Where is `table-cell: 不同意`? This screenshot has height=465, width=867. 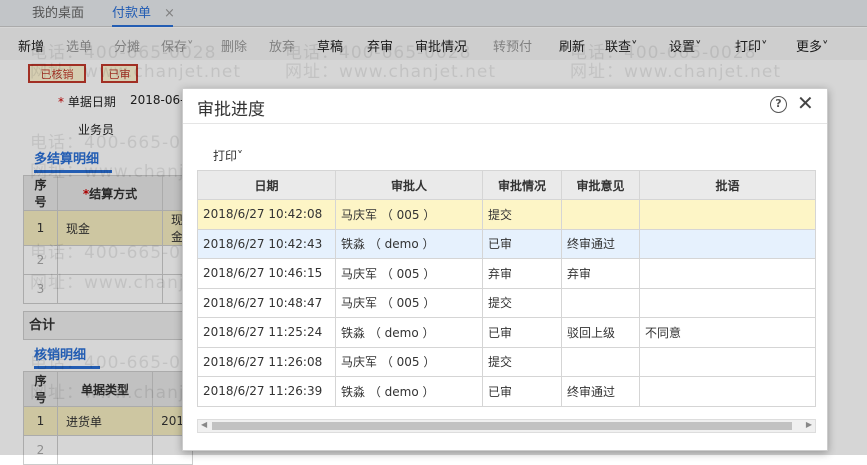 table-cell: 不同意 is located at coordinates (727, 332).